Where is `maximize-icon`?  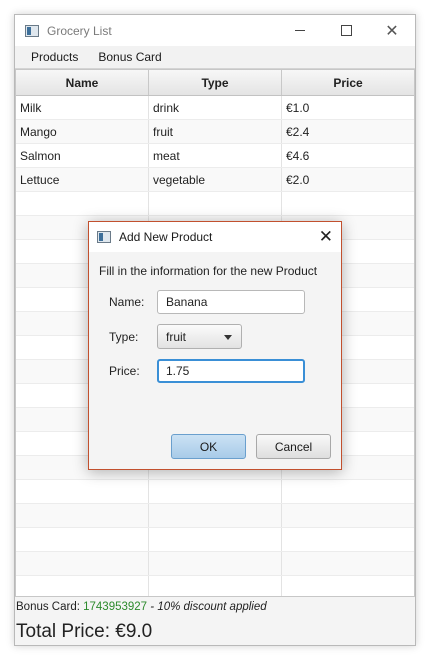 maximize-icon is located at coordinates (346, 30).